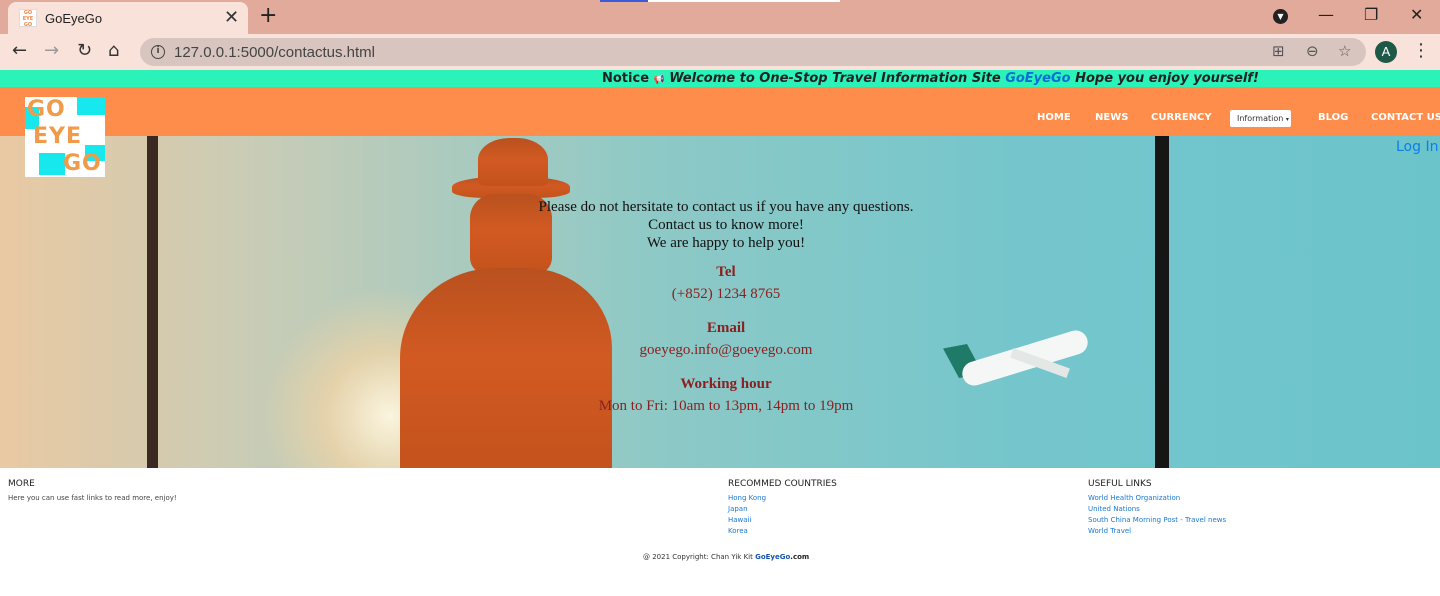  I want to click on woman-hat-crown, so click(513, 162).